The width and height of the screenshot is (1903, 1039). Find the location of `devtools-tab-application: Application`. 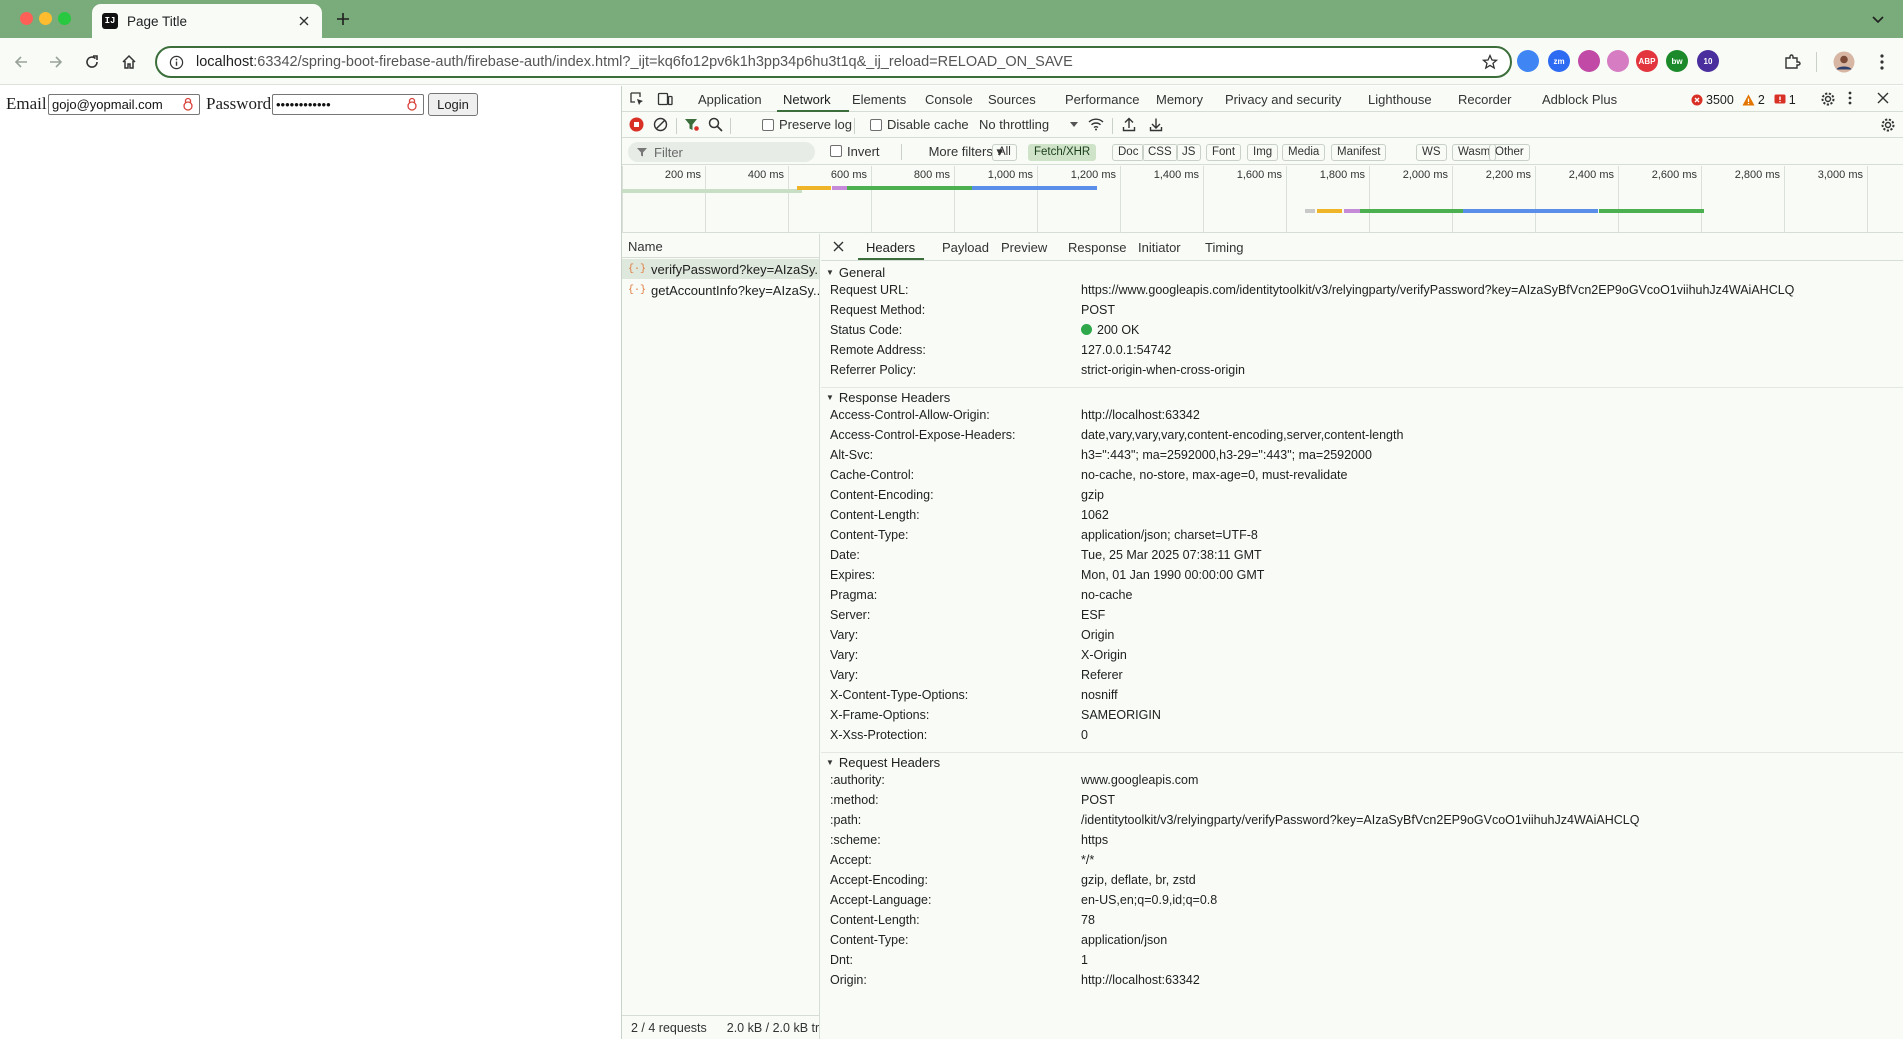

devtools-tab-application: Application is located at coordinates (730, 99).